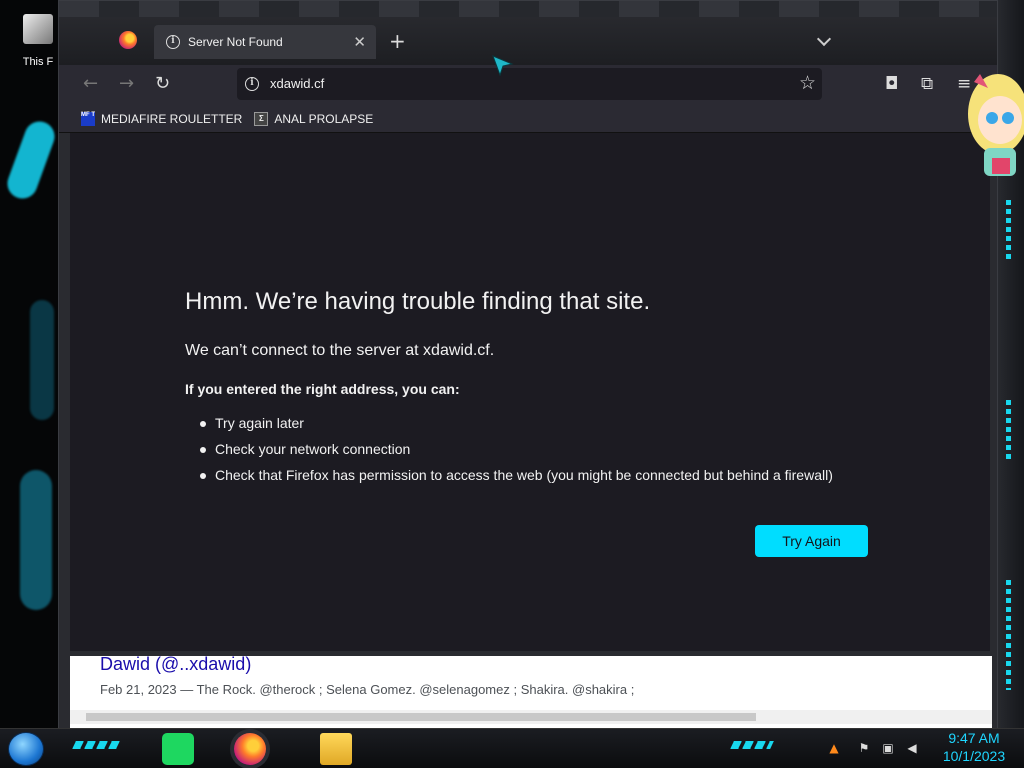  Describe the element at coordinates (864, 748) in the screenshot. I see `tray-flag-icon: ⚑` at that location.